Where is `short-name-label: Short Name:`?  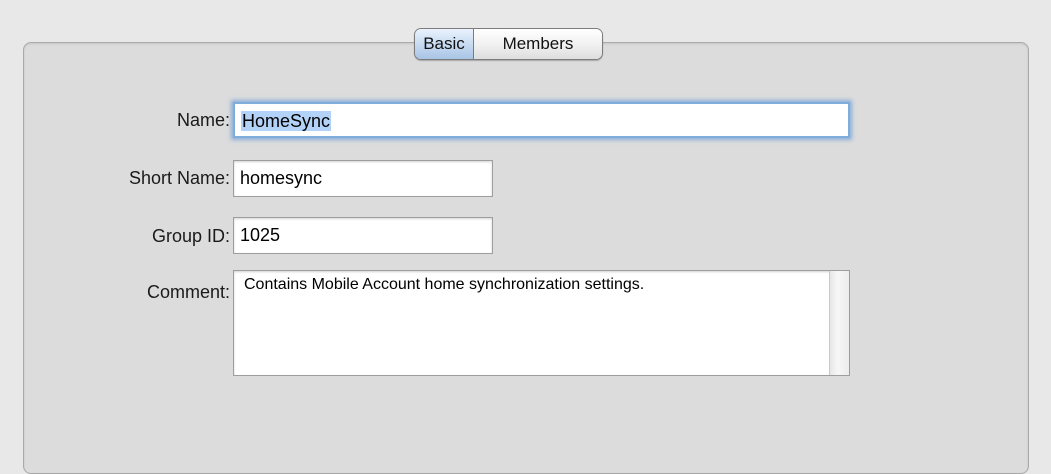
short-name-label: Short Name: is located at coordinates (179, 178).